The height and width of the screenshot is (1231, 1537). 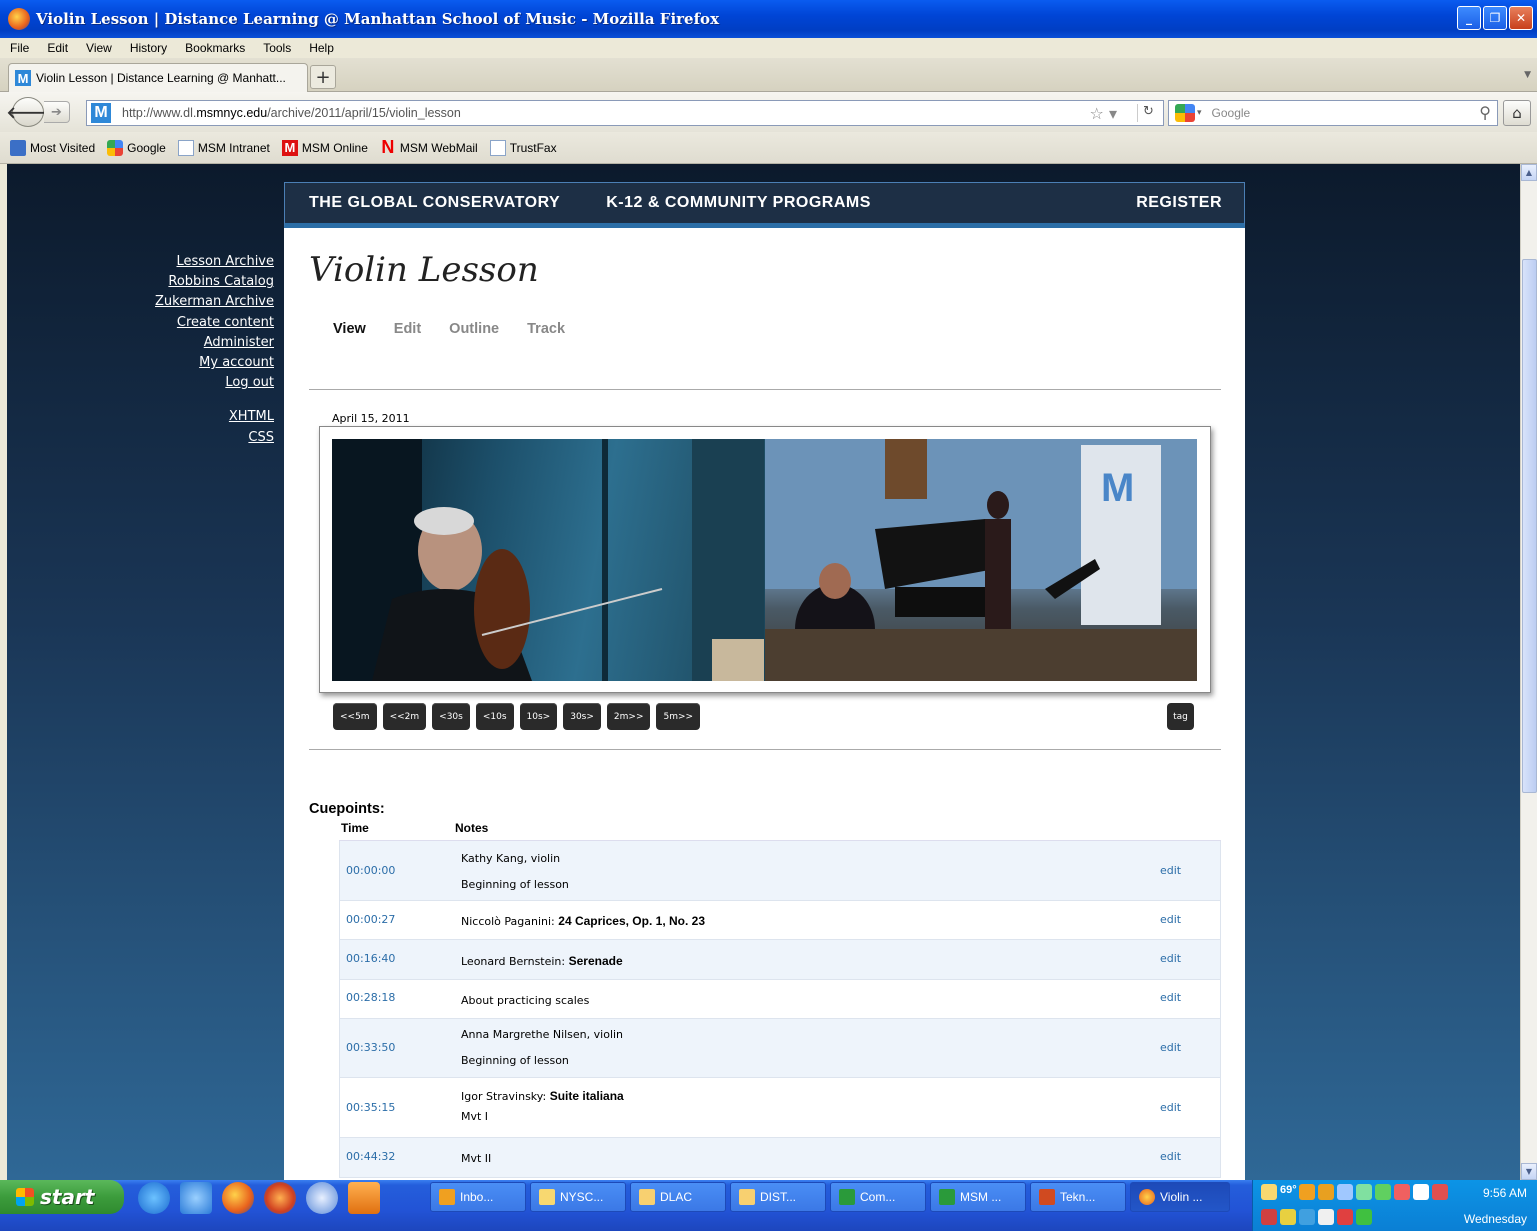 I want to click on rewind-10s-button: <10s, so click(x=494, y=716).